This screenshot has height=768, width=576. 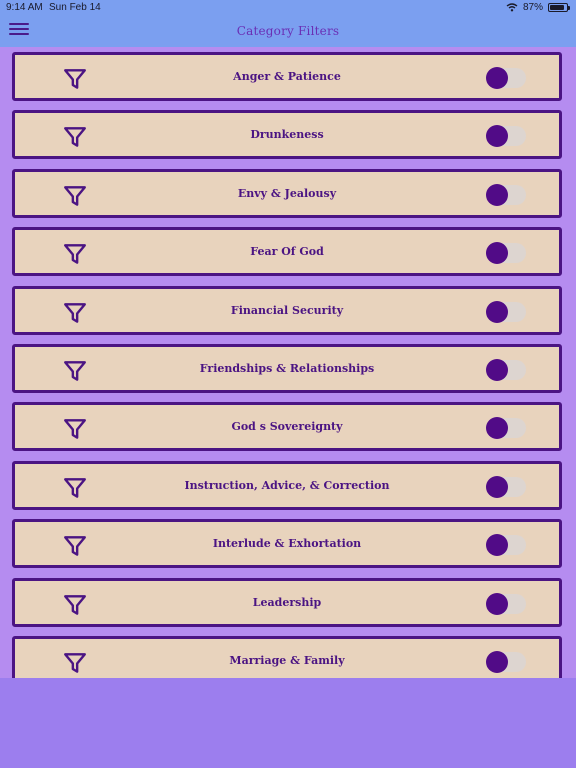 What do you see at coordinates (559, 7) in the screenshot?
I see `battery-icon` at bounding box center [559, 7].